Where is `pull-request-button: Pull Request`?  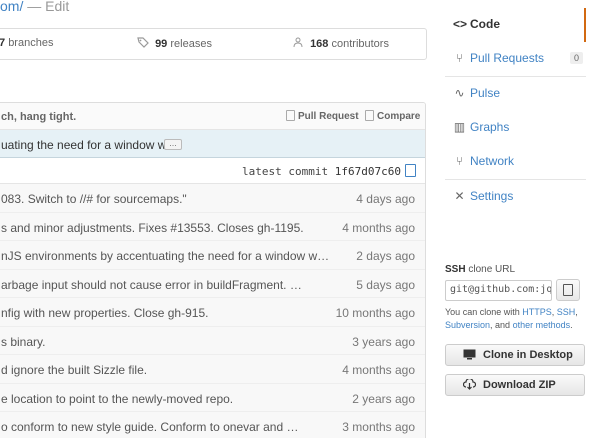
pull-request-button: Pull Request is located at coordinates (322, 116).